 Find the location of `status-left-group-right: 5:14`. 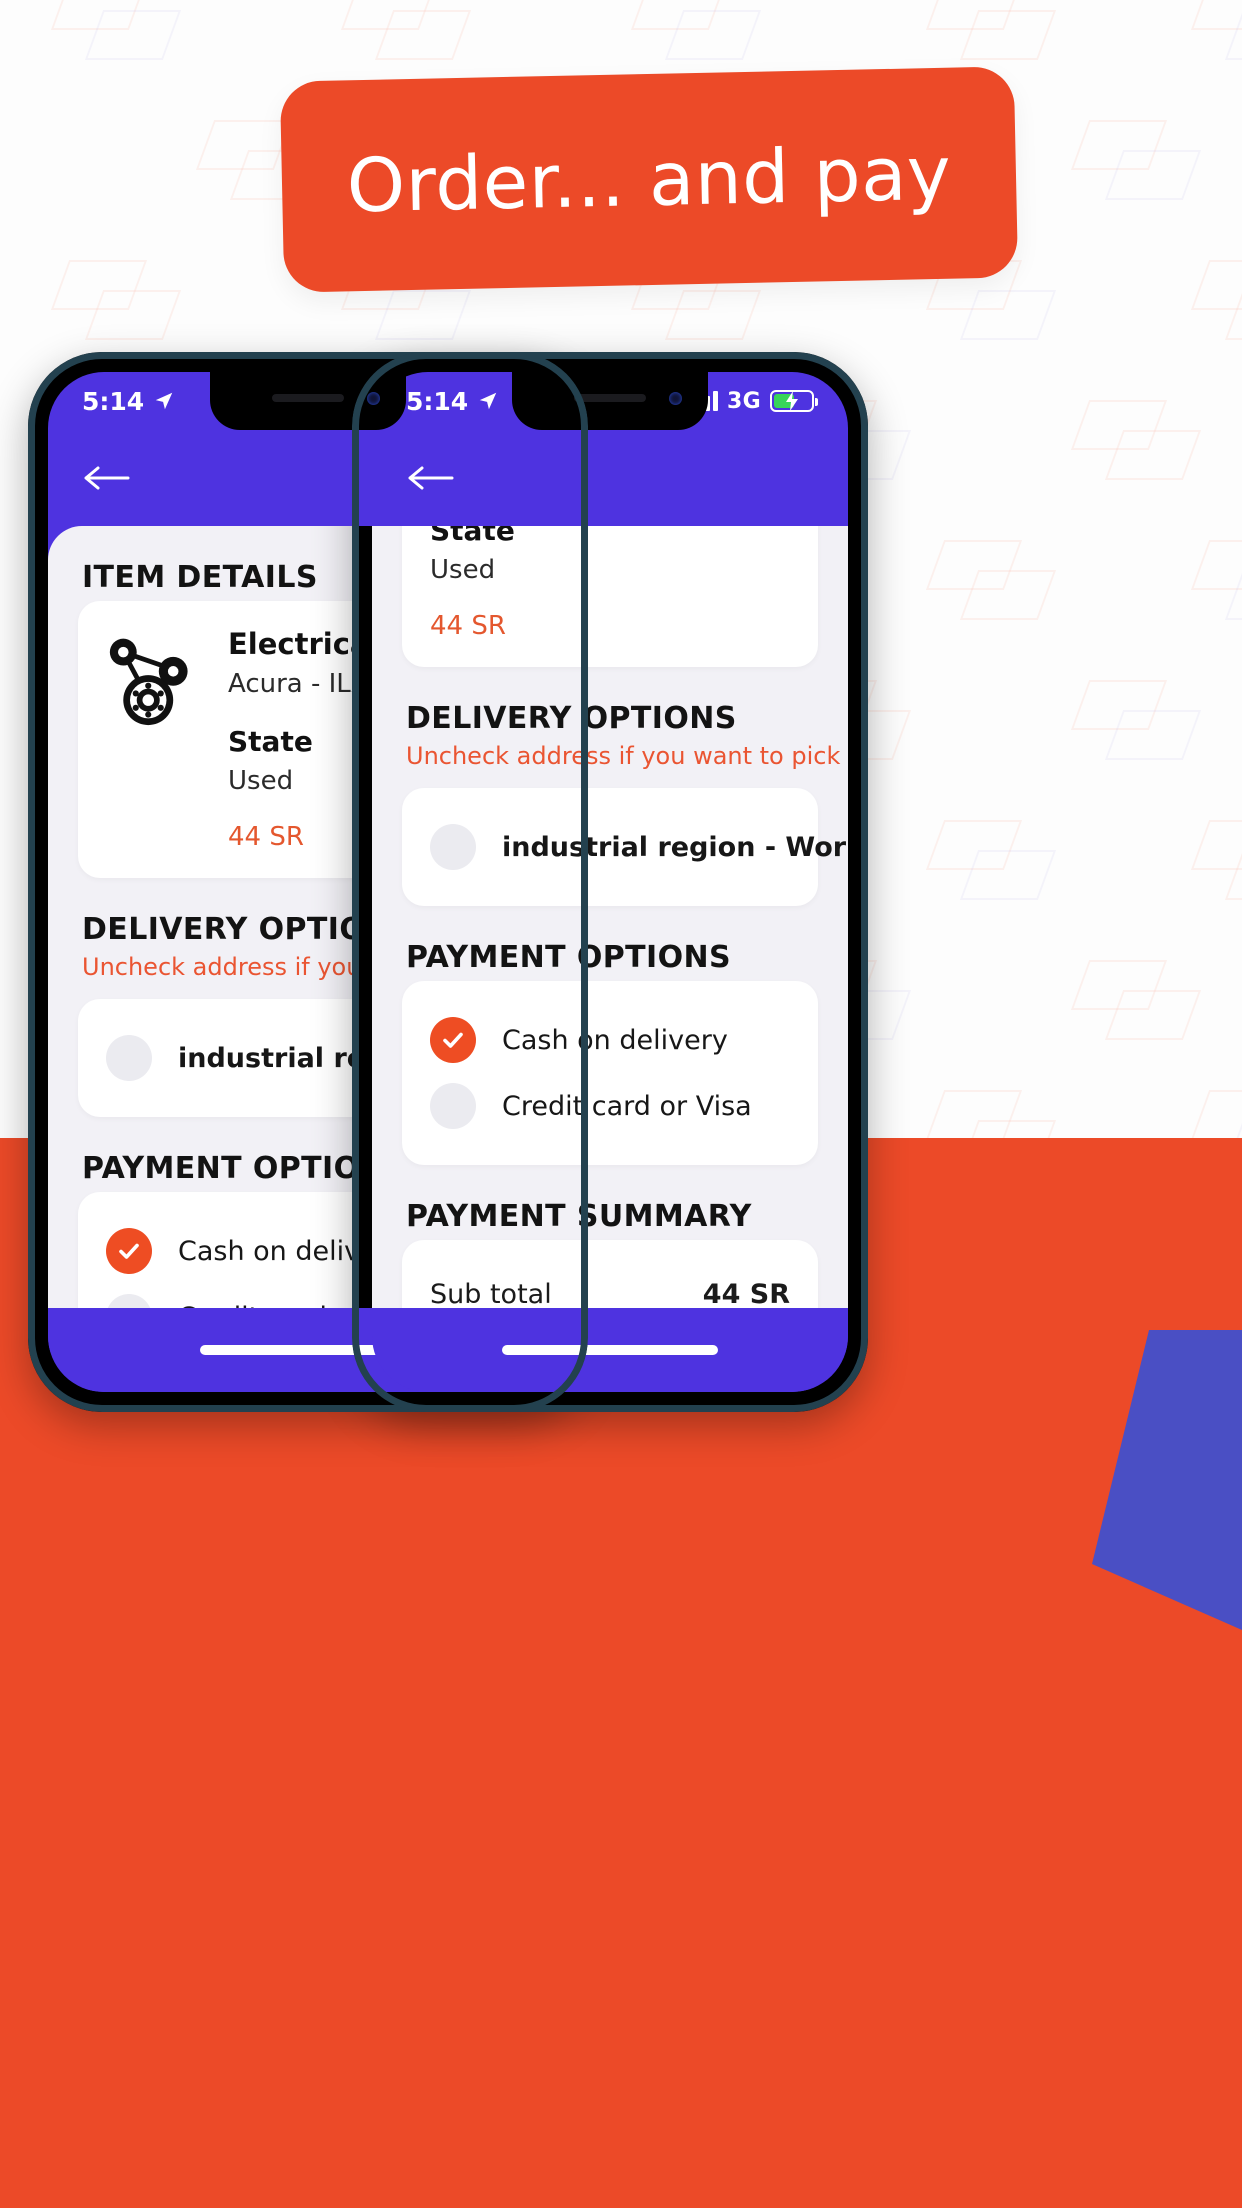

status-left-group-right: 5:14 is located at coordinates (452, 401).